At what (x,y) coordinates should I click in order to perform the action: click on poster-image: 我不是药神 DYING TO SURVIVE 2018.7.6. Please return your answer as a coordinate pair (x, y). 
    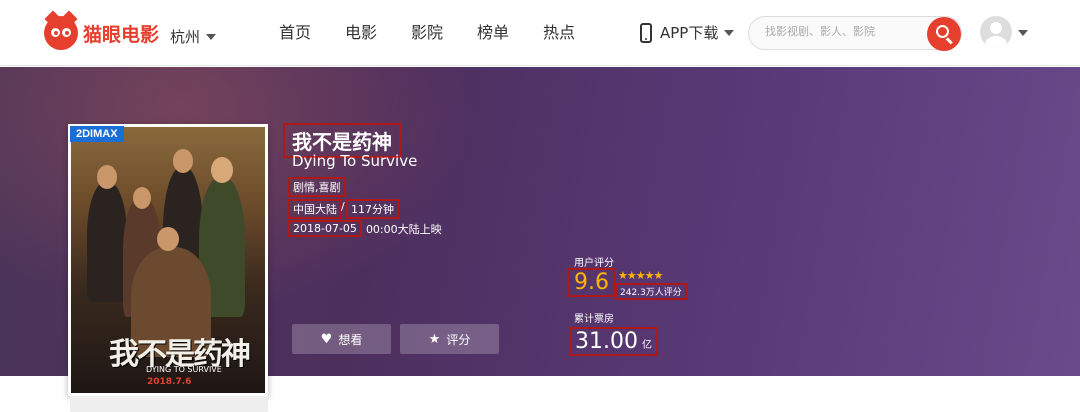
    Looking at the image, I should click on (168, 260).